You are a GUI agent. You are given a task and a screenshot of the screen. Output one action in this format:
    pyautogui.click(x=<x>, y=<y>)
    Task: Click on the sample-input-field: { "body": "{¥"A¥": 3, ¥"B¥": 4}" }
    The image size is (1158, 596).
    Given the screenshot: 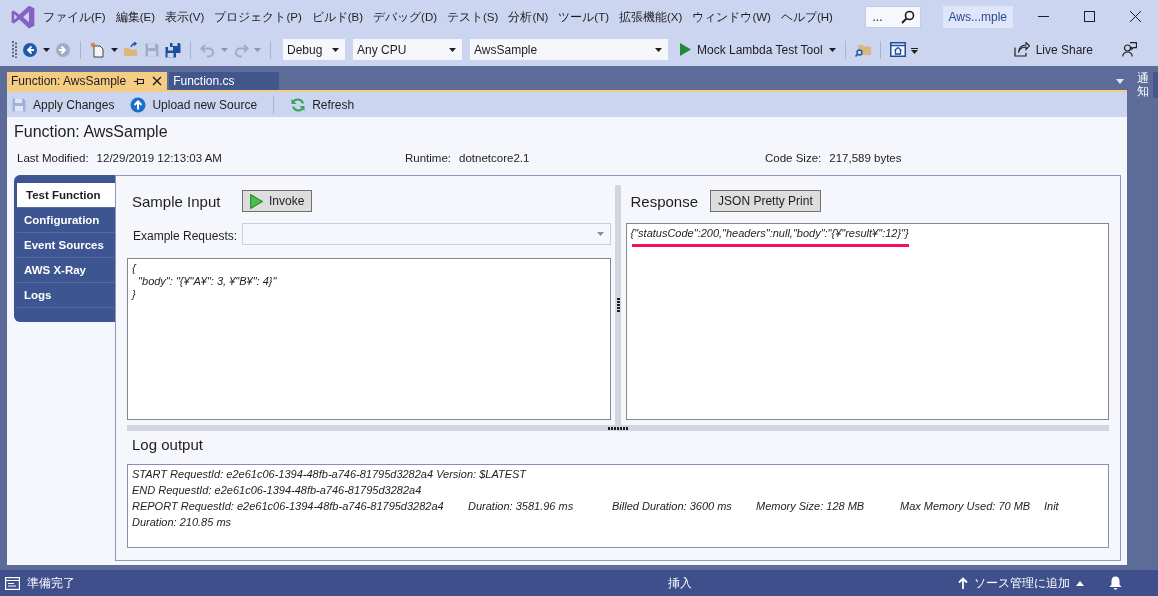 What is the action you would take?
    pyautogui.click(x=369, y=339)
    